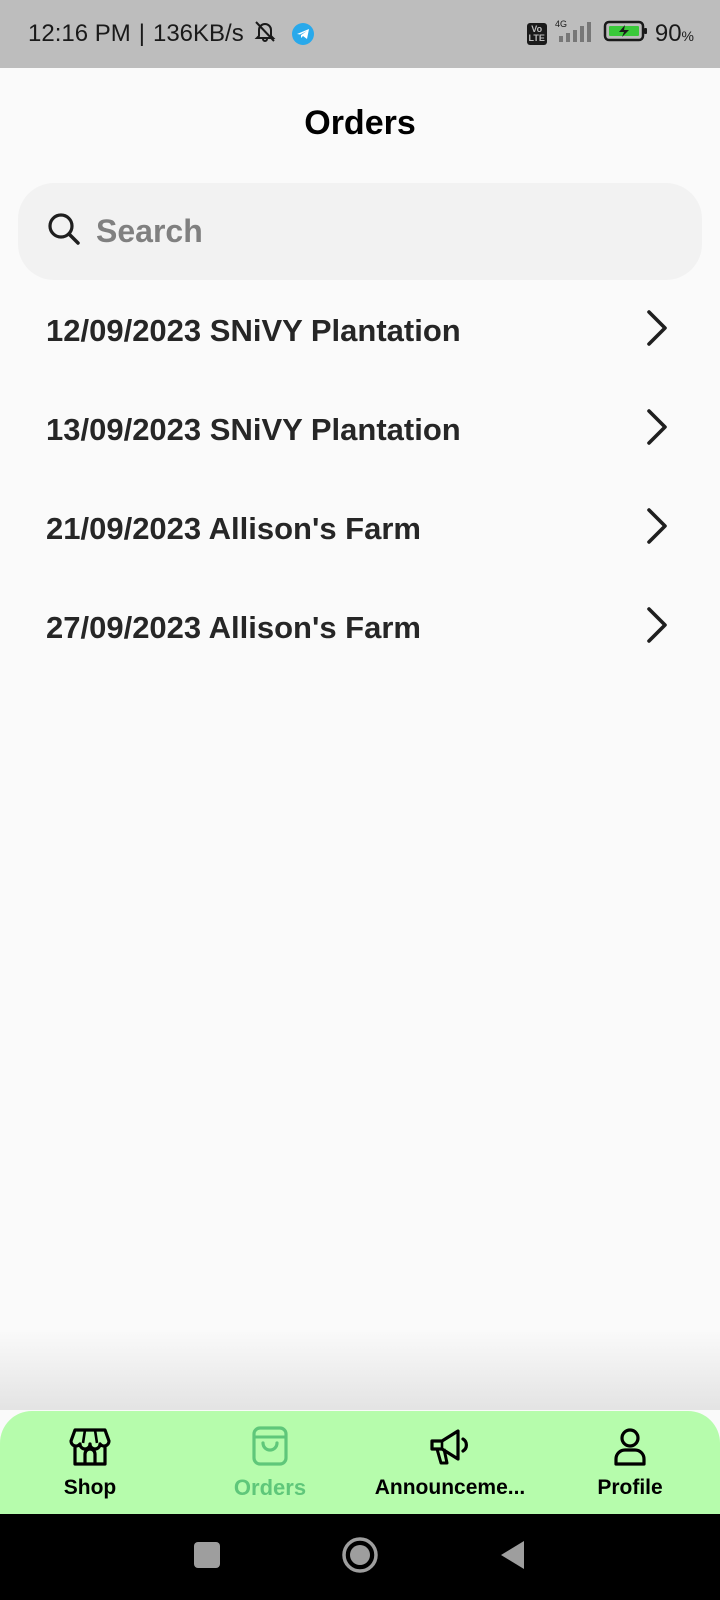 This screenshot has height=1600, width=720. Describe the element at coordinates (233, 627) in the screenshot. I see `order-label: 27/09/2023 Allison's Farm` at that location.